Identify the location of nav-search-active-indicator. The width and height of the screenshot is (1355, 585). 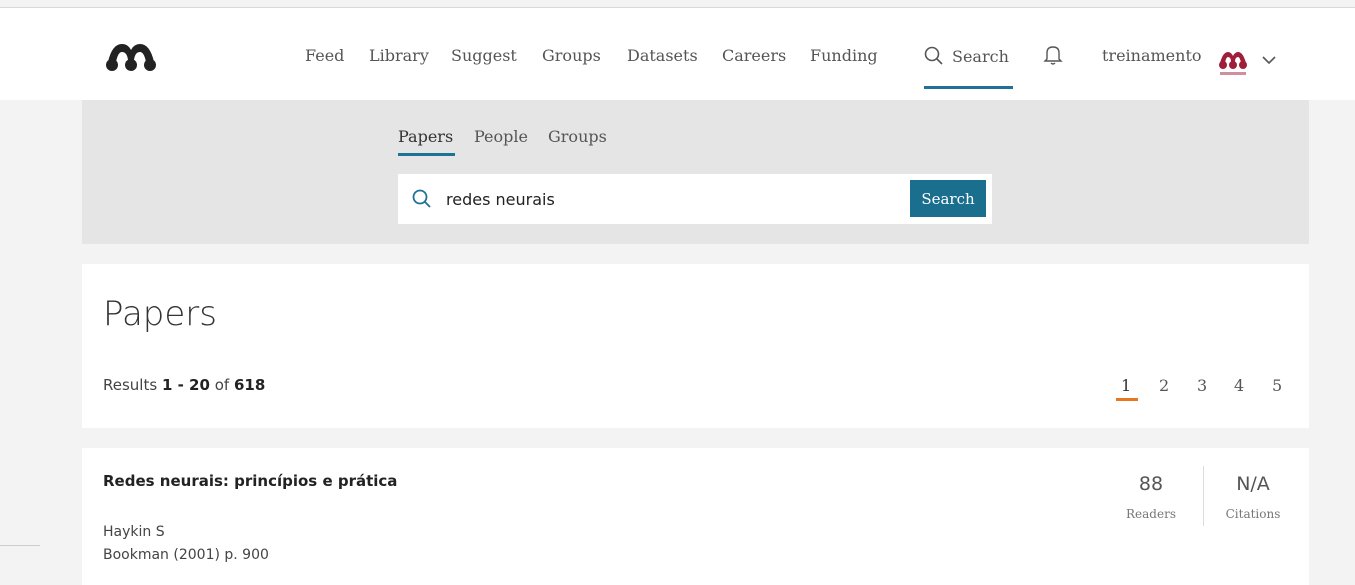
(968, 87).